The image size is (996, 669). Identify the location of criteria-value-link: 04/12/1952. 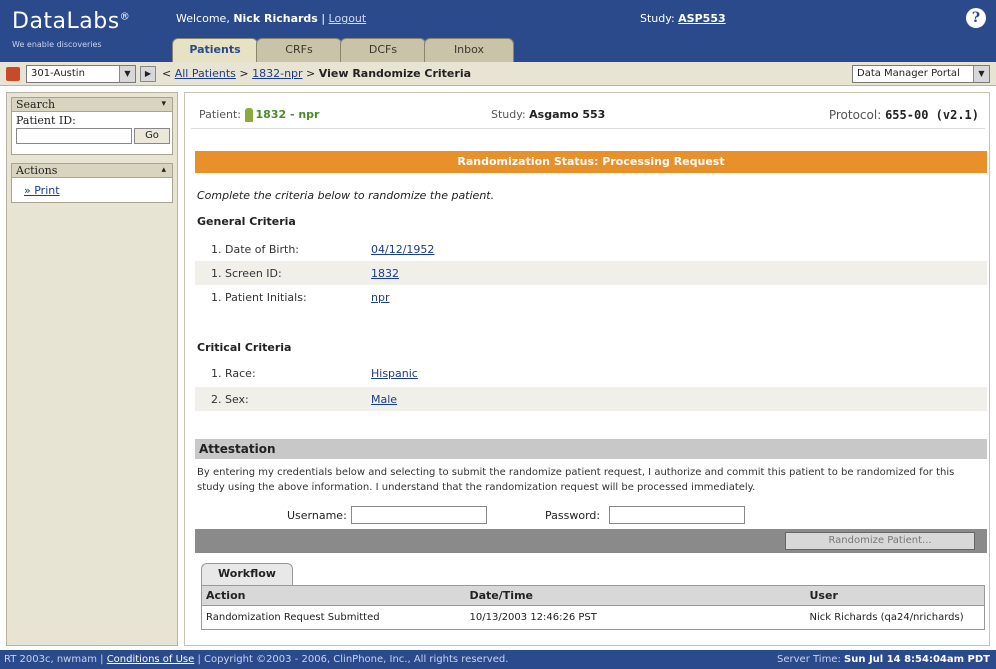
(402, 249).